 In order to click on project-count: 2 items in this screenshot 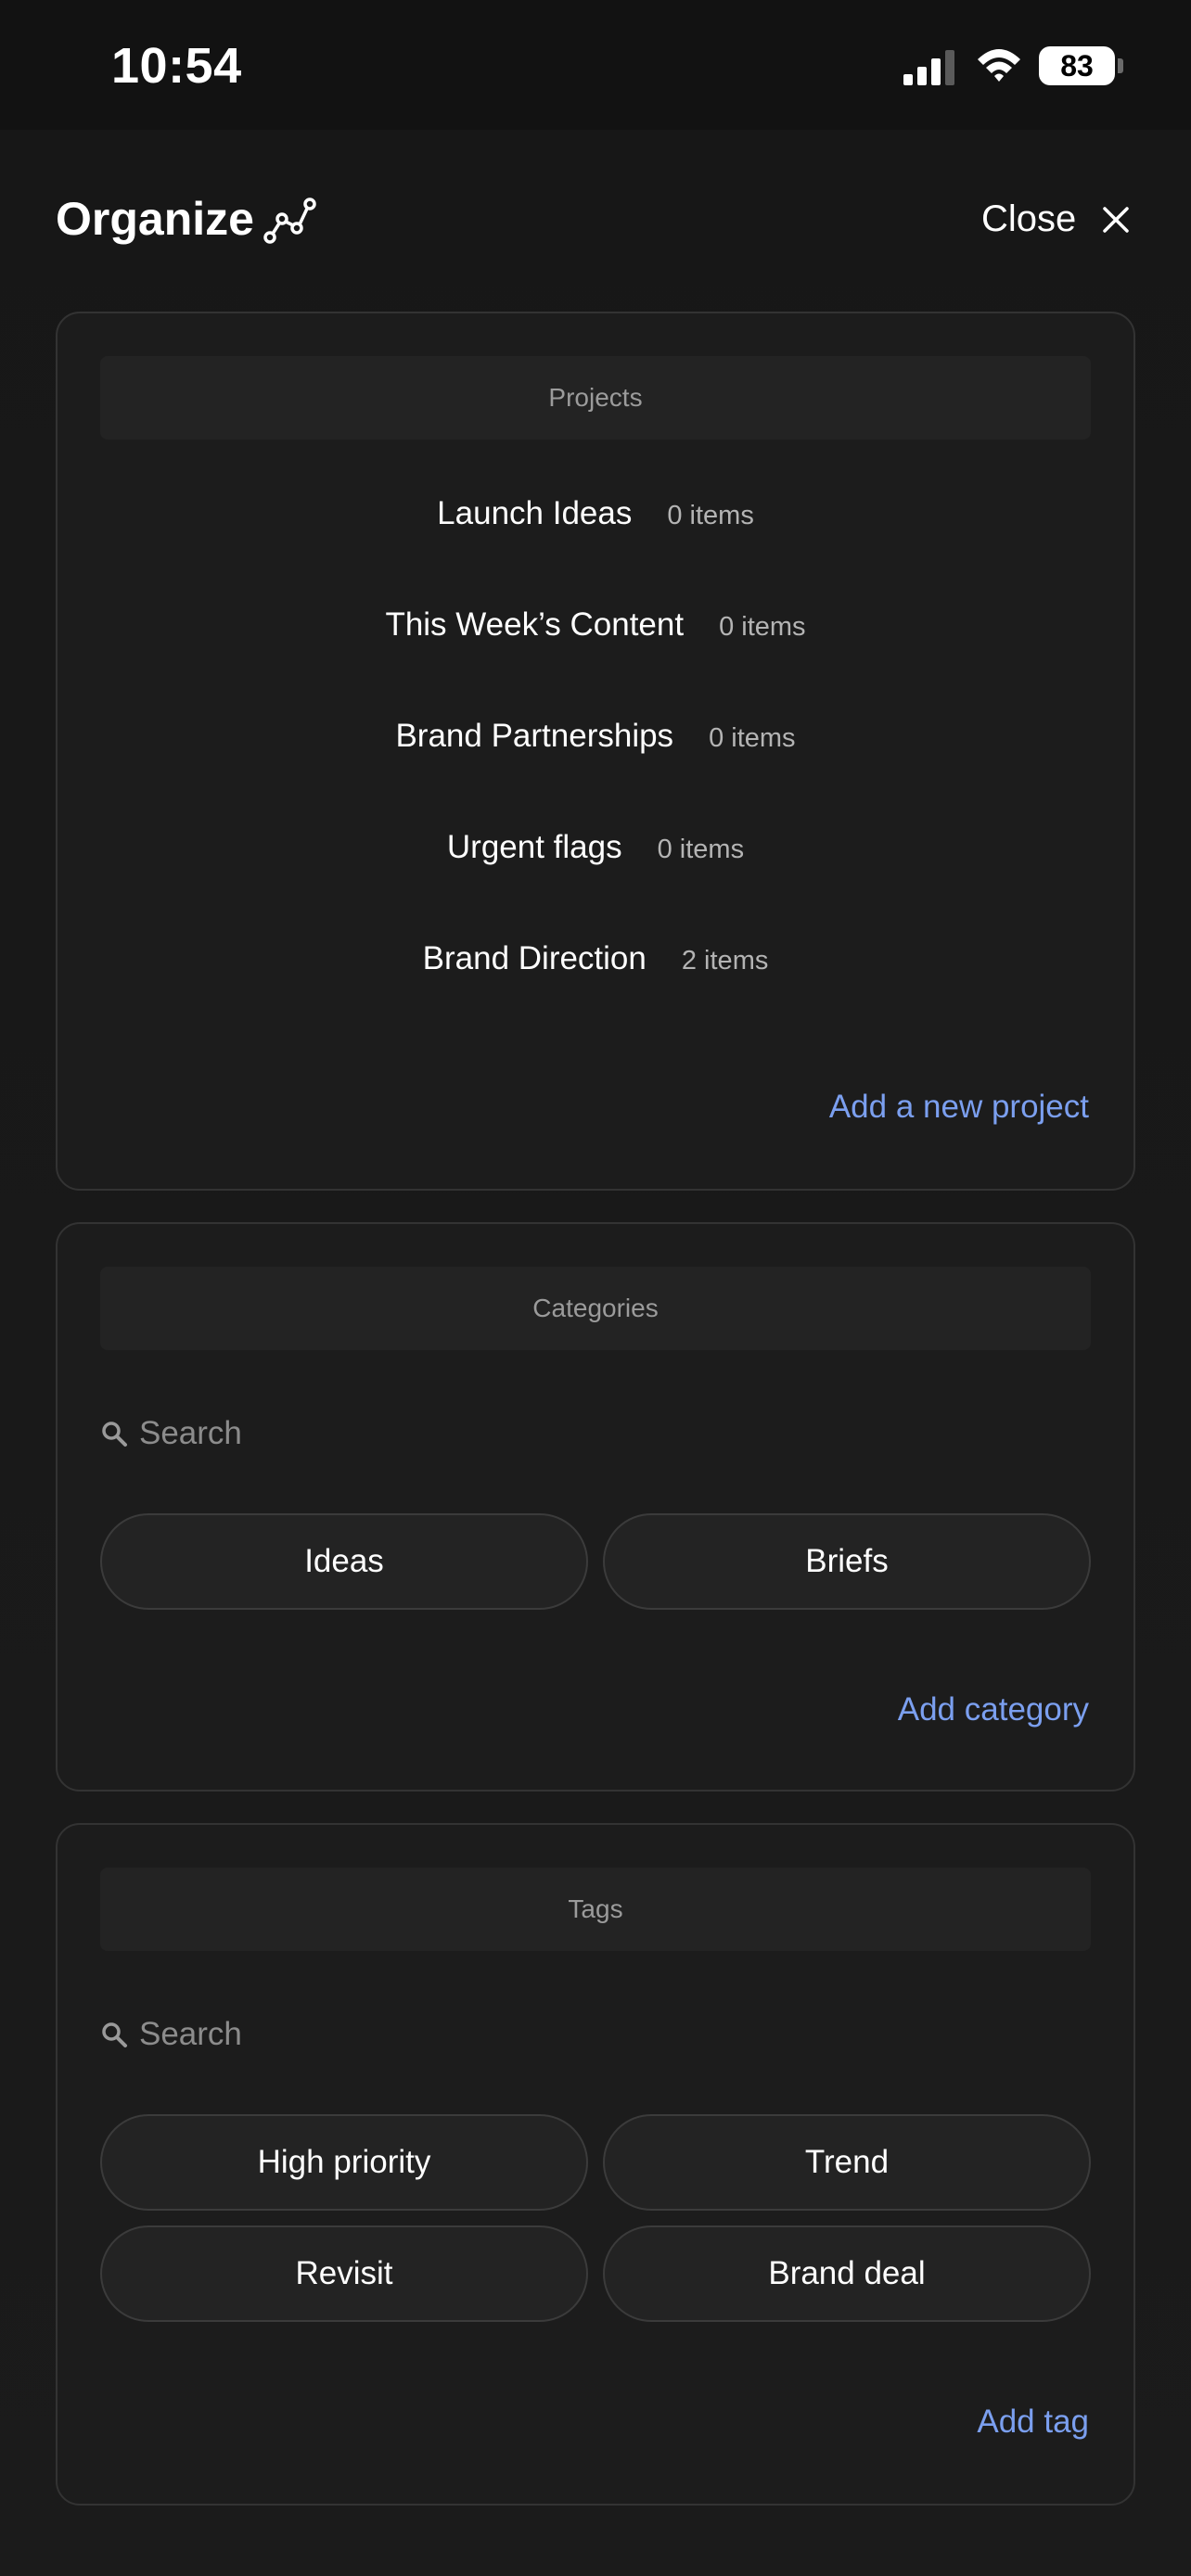, I will do `click(725, 961)`.